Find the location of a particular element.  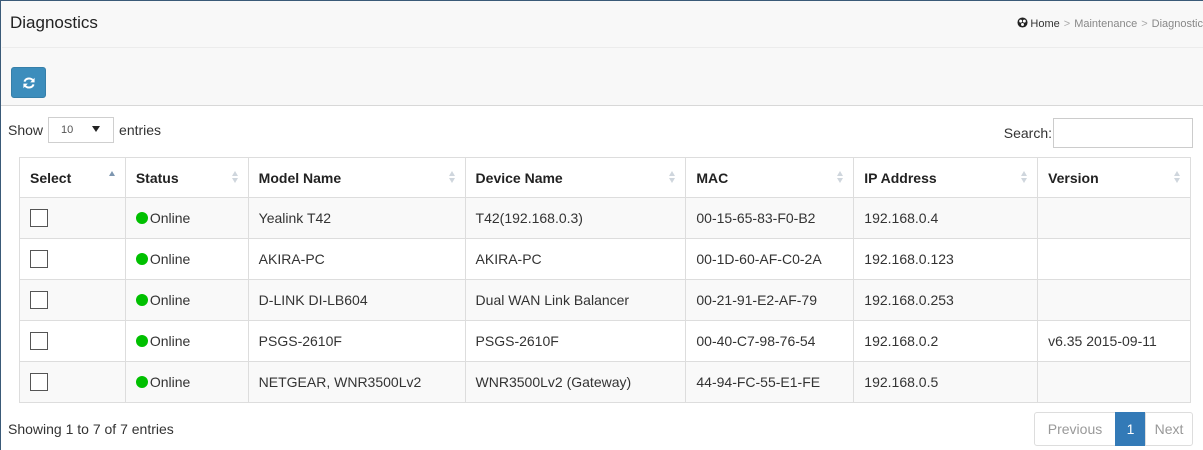

model-name-cell: AKIRA-PC is located at coordinates (356, 259).